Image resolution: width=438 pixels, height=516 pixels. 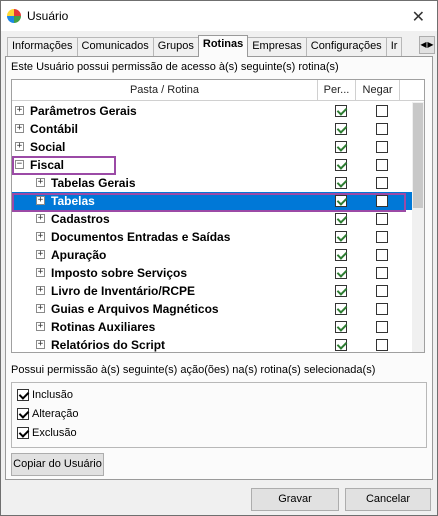 What do you see at coordinates (295, 499) in the screenshot?
I see `save-button: Gravar` at bounding box center [295, 499].